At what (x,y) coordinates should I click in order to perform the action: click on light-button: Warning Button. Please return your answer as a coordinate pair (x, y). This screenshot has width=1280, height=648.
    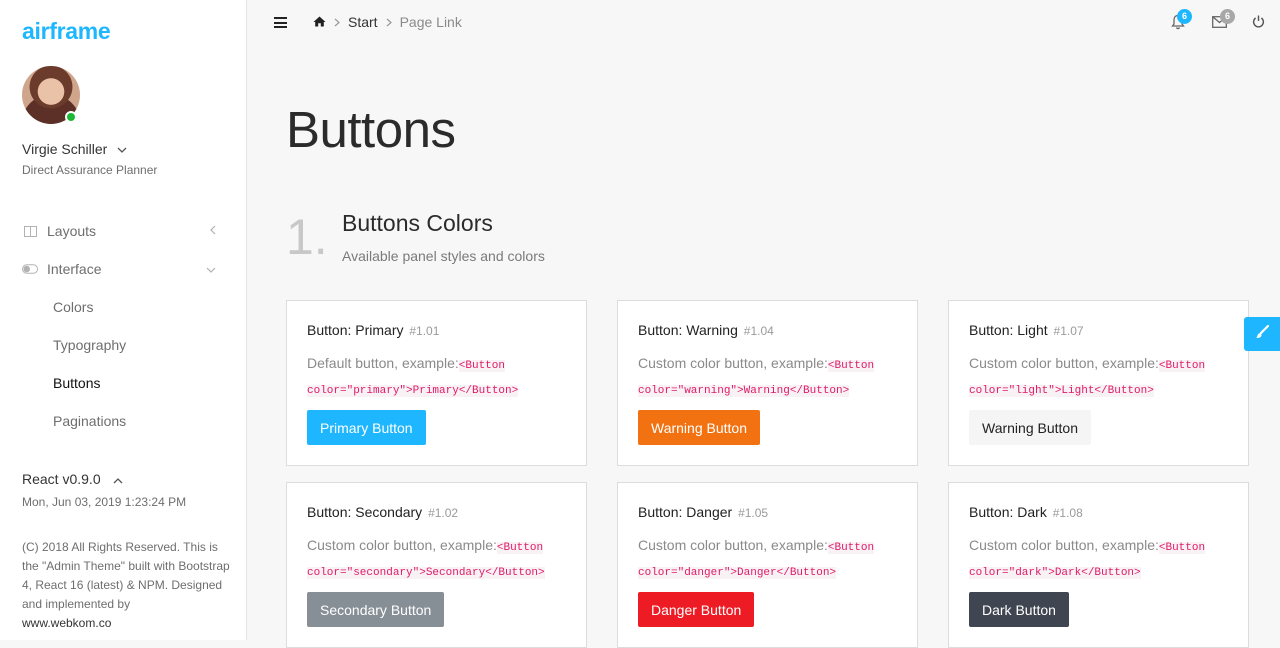
    Looking at the image, I should click on (1030, 427).